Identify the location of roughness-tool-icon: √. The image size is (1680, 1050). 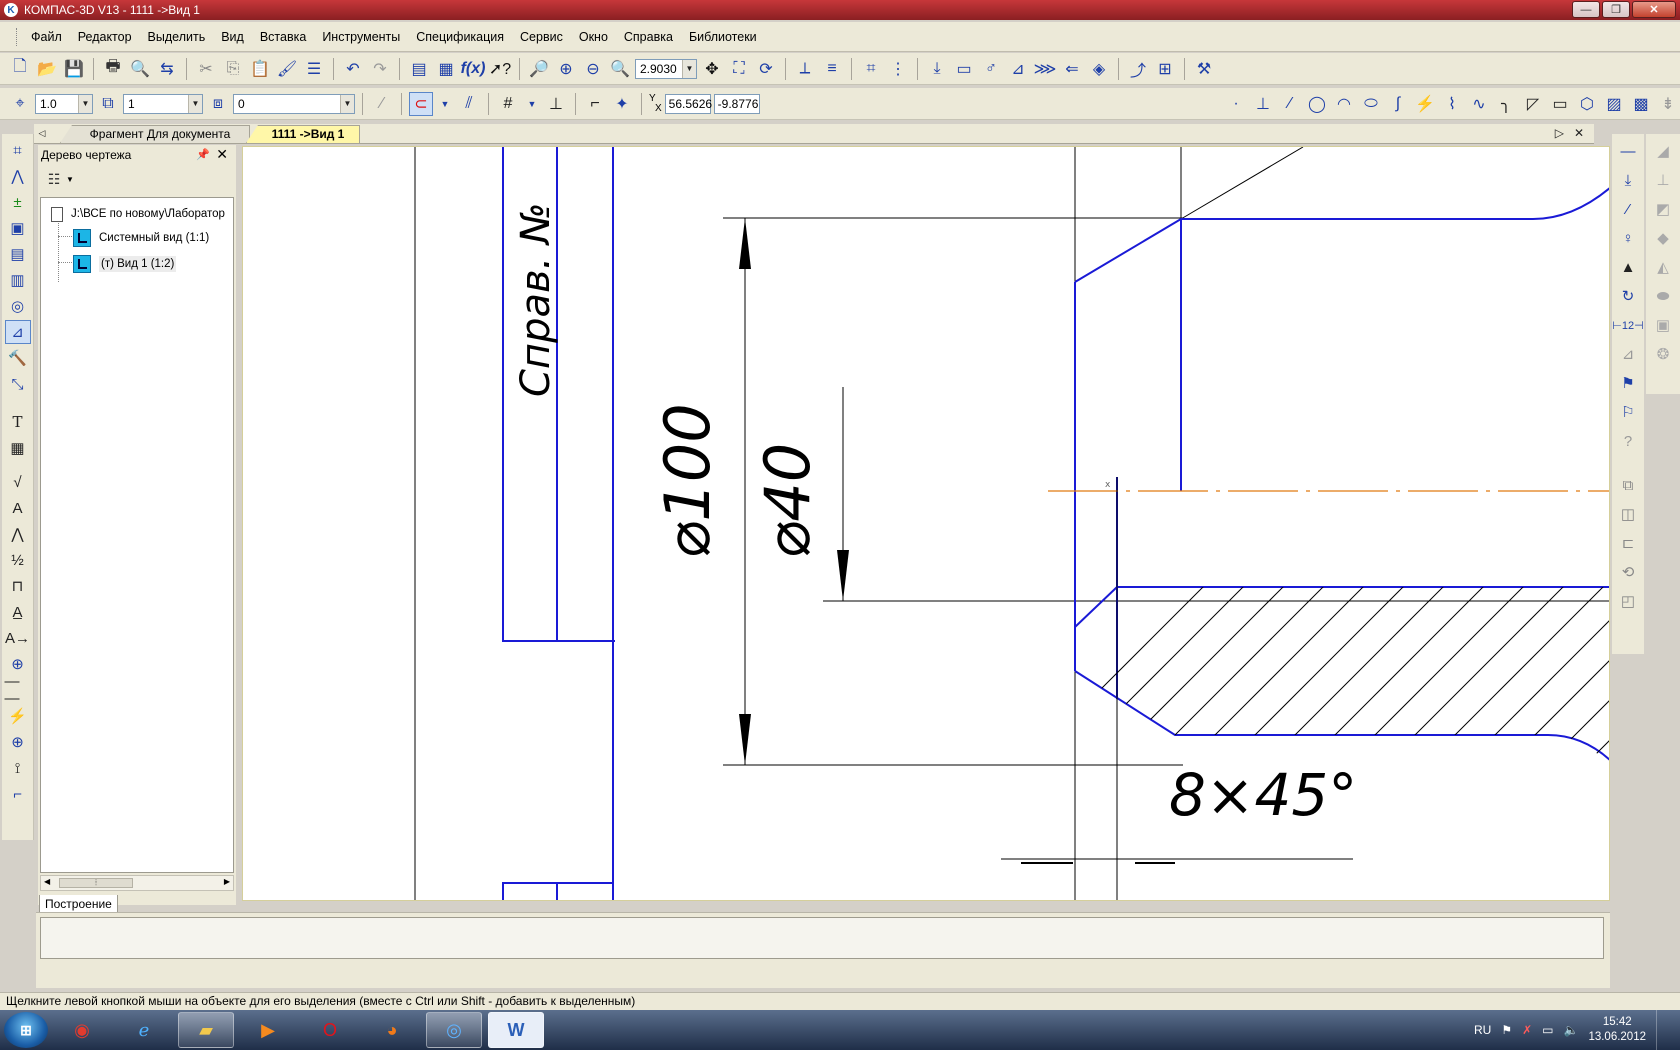
(18, 482).